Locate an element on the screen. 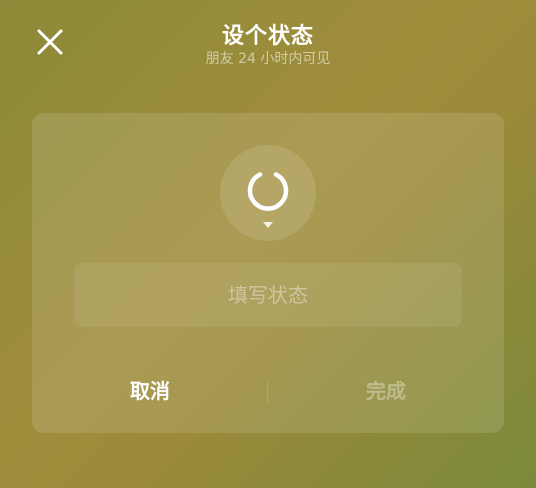  cancel-button: 取消 is located at coordinates (150, 391).